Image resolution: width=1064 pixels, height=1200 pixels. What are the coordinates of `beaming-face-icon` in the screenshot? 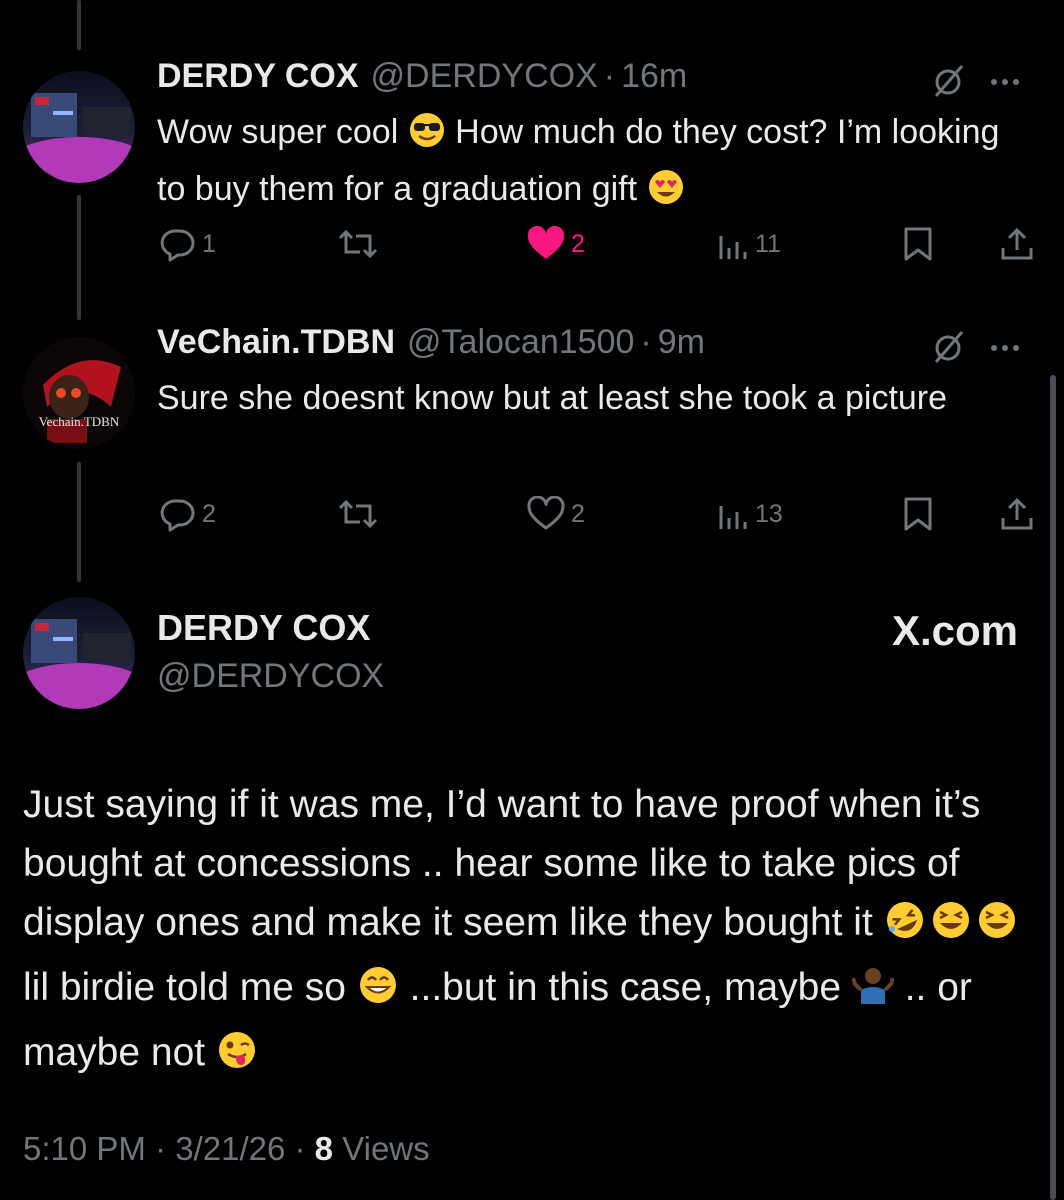 It's located at (378, 993).